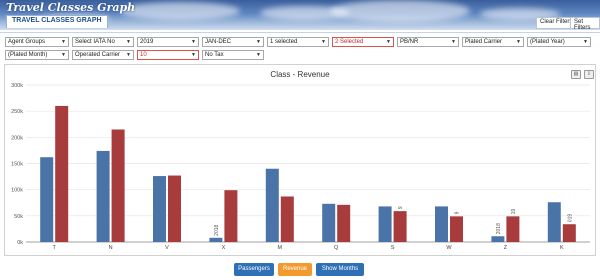 The height and width of the screenshot is (280, 600). Describe the element at coordinates (554, 222) in the screenshot. I see `bar-K-2018` at that location.